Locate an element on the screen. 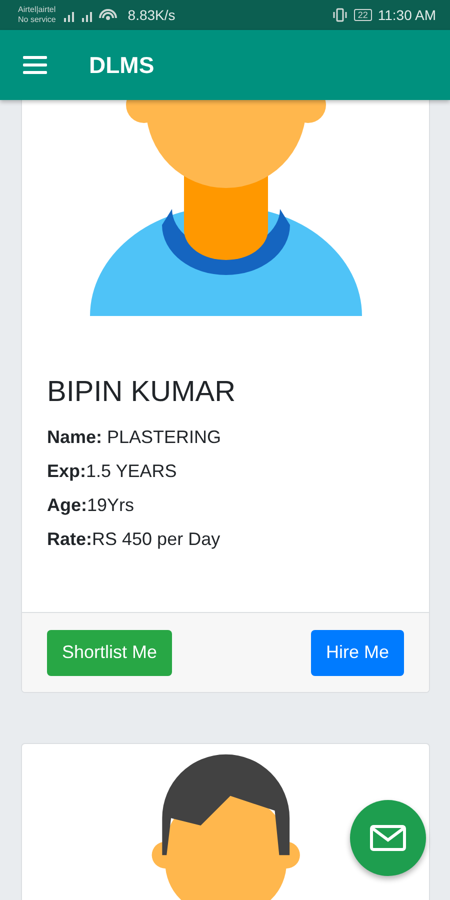  vibrate-icon is located at coordinates (340, 15).